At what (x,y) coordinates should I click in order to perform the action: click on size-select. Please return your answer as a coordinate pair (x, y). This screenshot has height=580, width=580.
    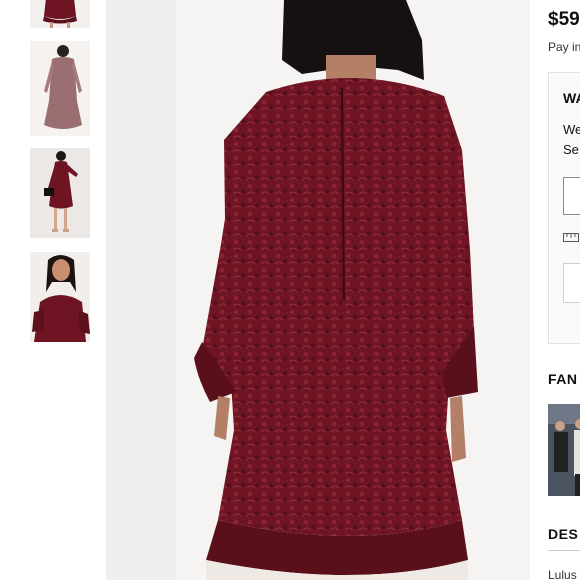
    Looking at the image, I should click on (571, 196).